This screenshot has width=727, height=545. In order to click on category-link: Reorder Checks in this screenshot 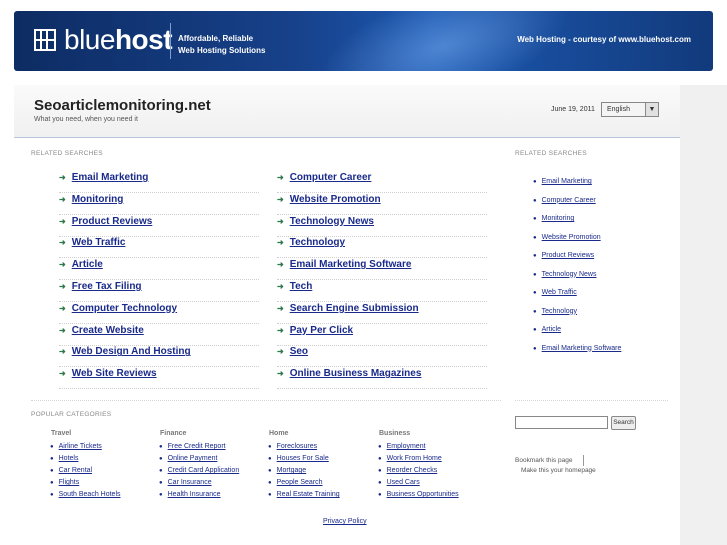, I will do `click(412, 470)`.